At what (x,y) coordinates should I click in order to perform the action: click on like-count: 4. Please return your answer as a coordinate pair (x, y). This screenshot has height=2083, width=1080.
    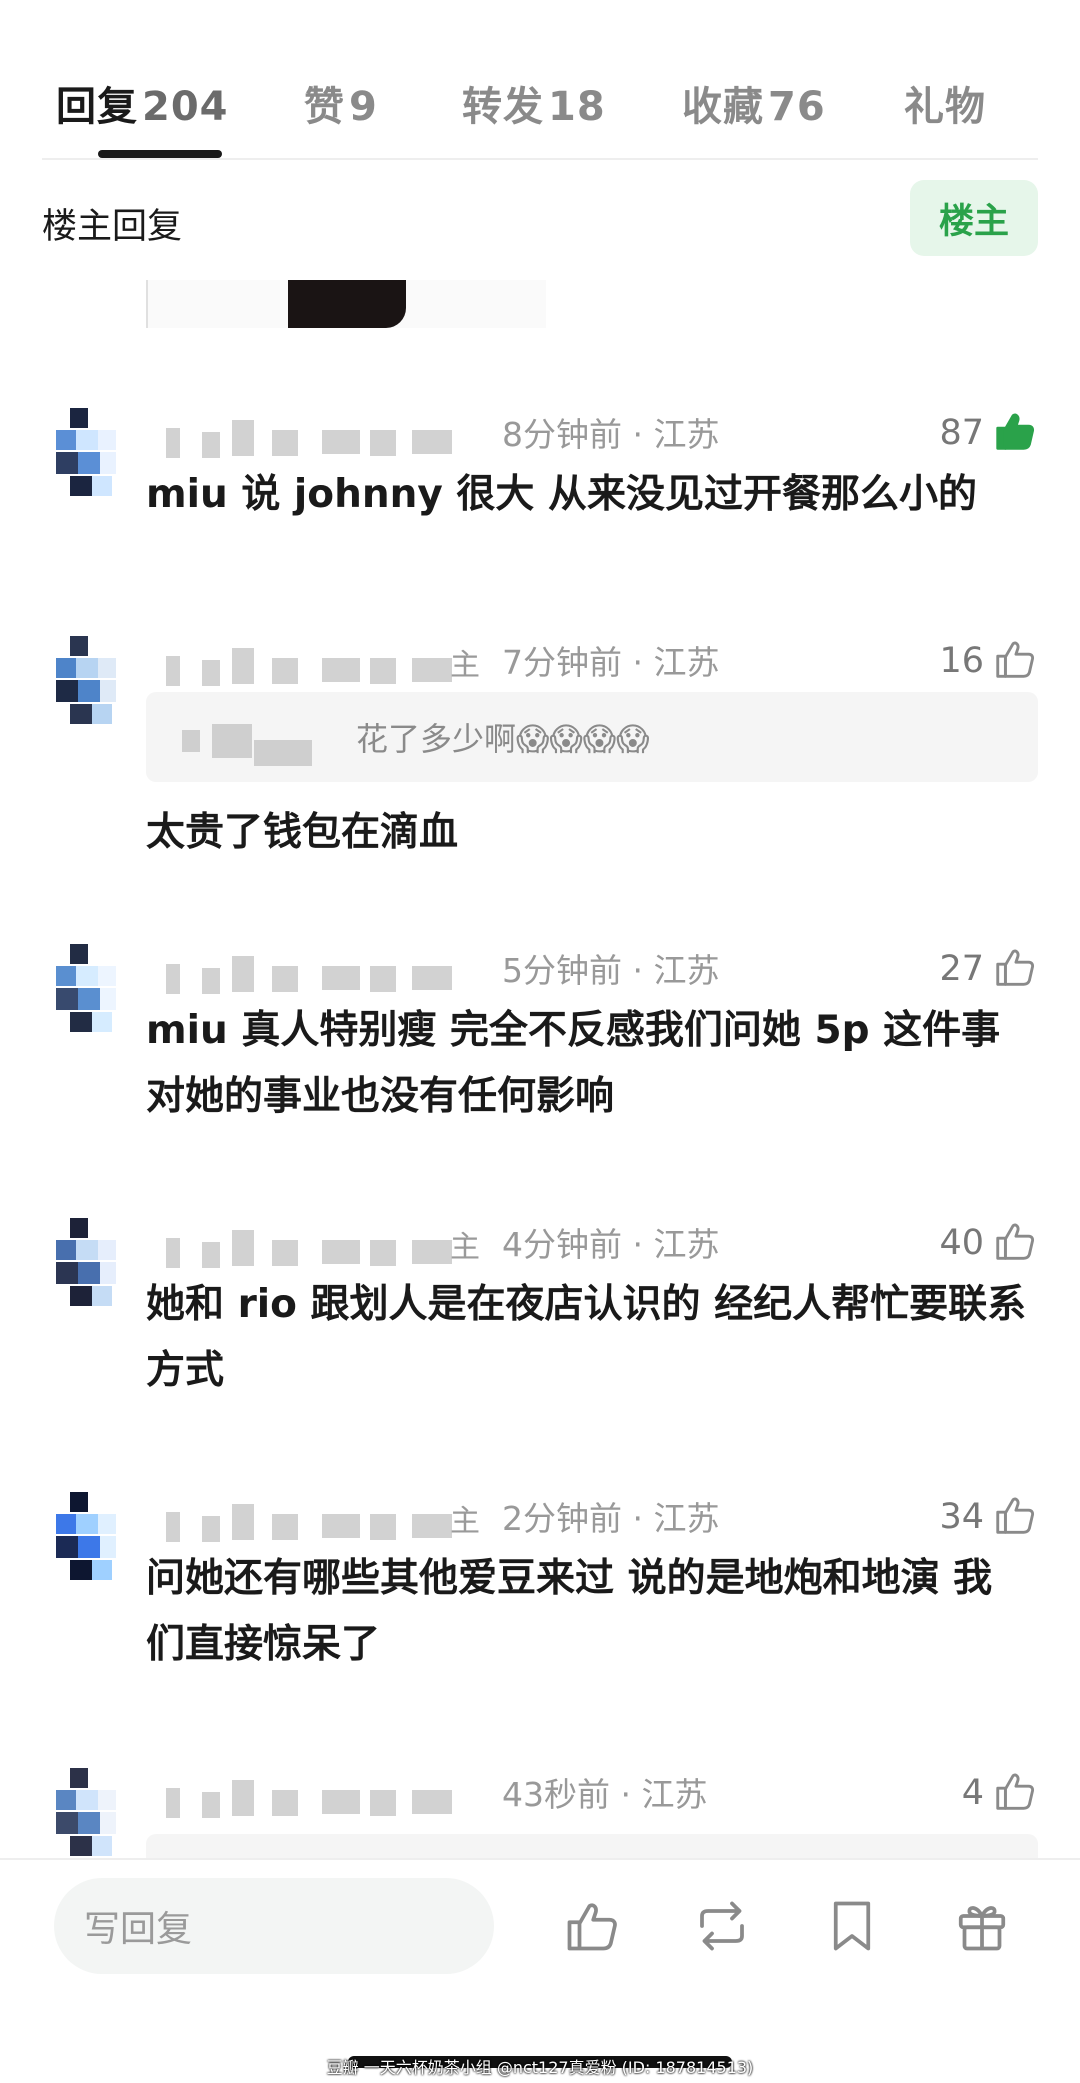
    Looking at the image, I should click on (972, 1793).